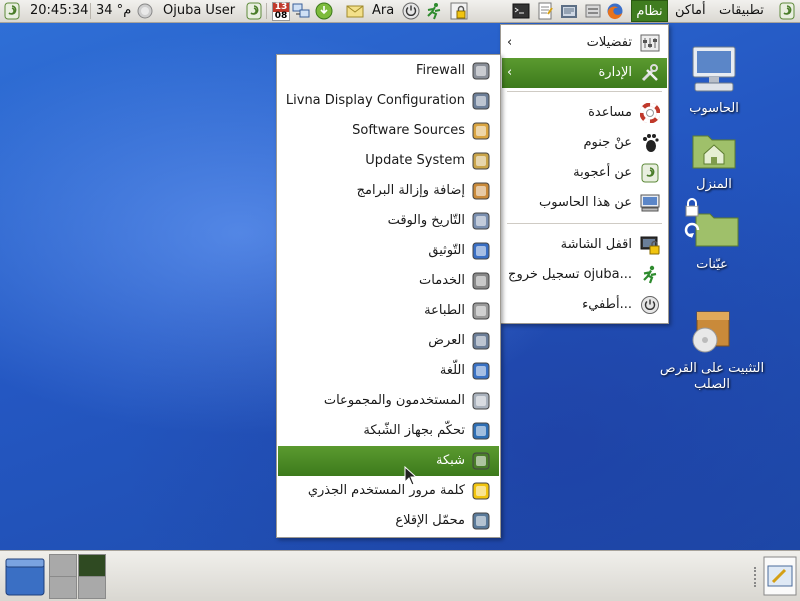 Image resolution: width=800 pixels, height=601 pixels. I want to click on menu-item-label: عن هذا الحاسوب, so click(585, 202).